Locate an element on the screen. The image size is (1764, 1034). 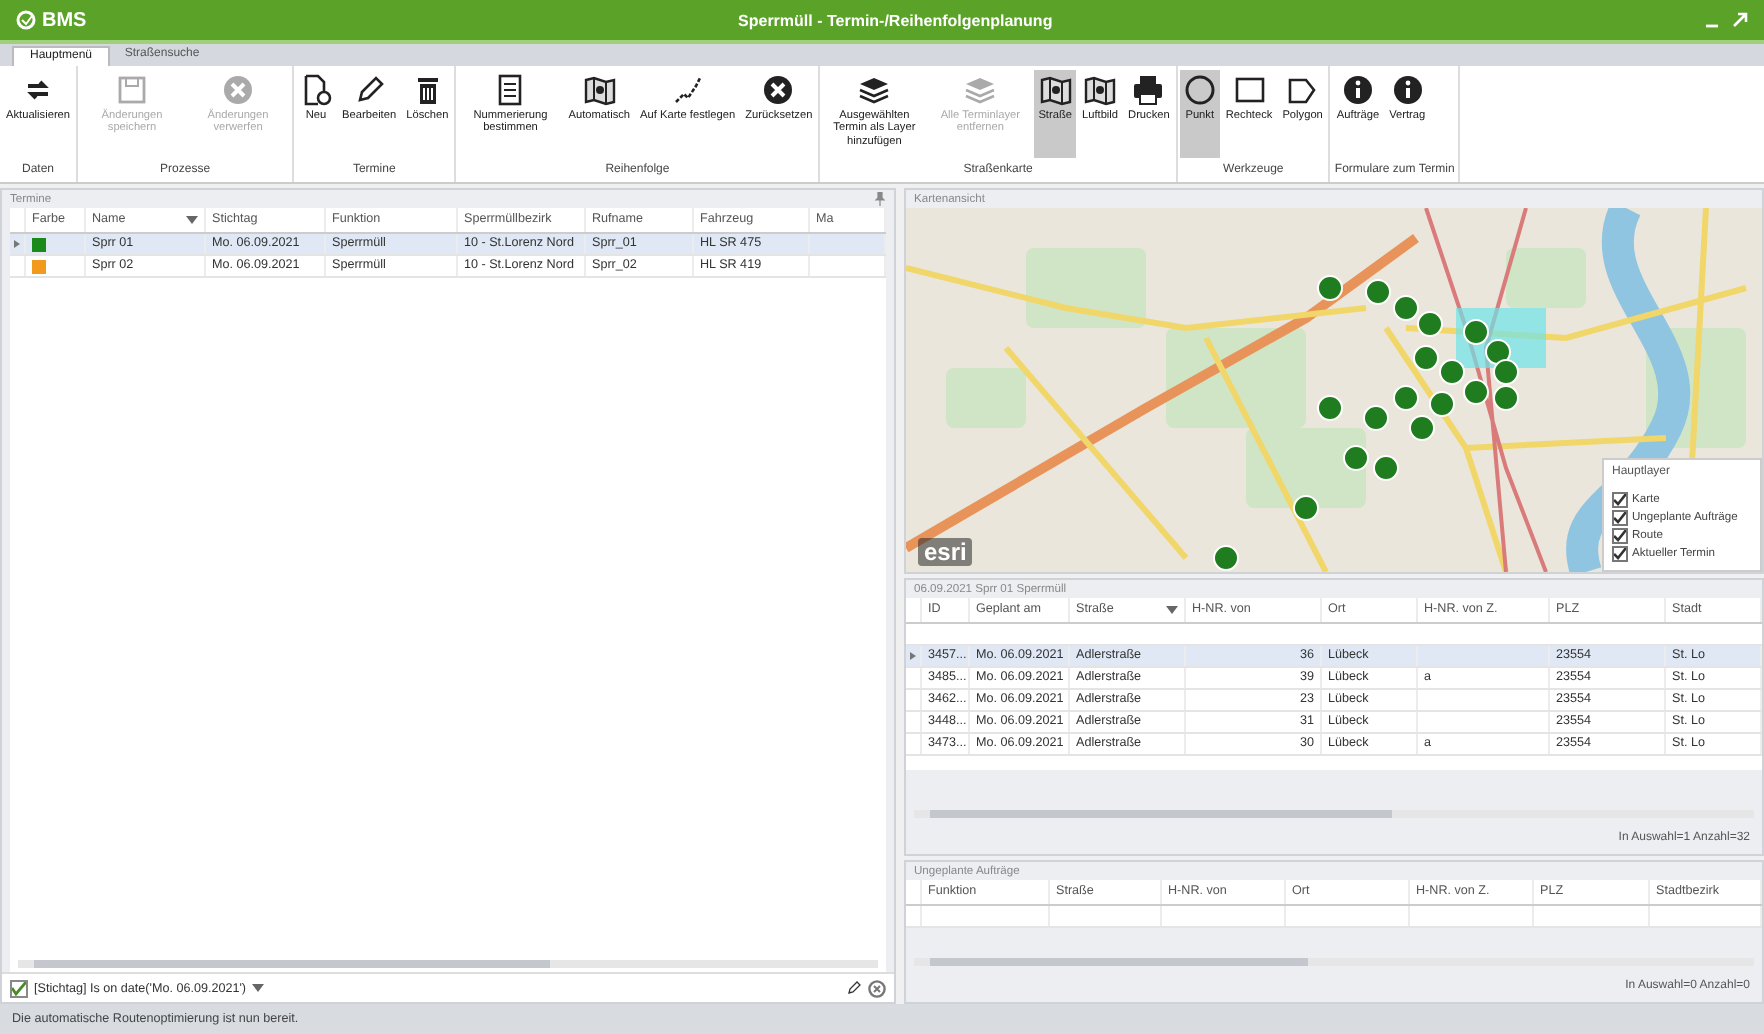
app-logo: BMS is located at coordinates (64, 20).